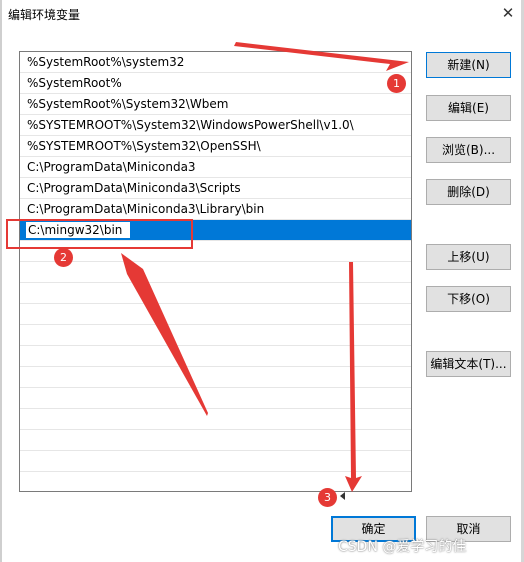 The height and width of the screenshot is (562, 524). Describe the element at coordinates (327, 497) in the screenshot. I see `annotation-badge-3: 3` at that location.